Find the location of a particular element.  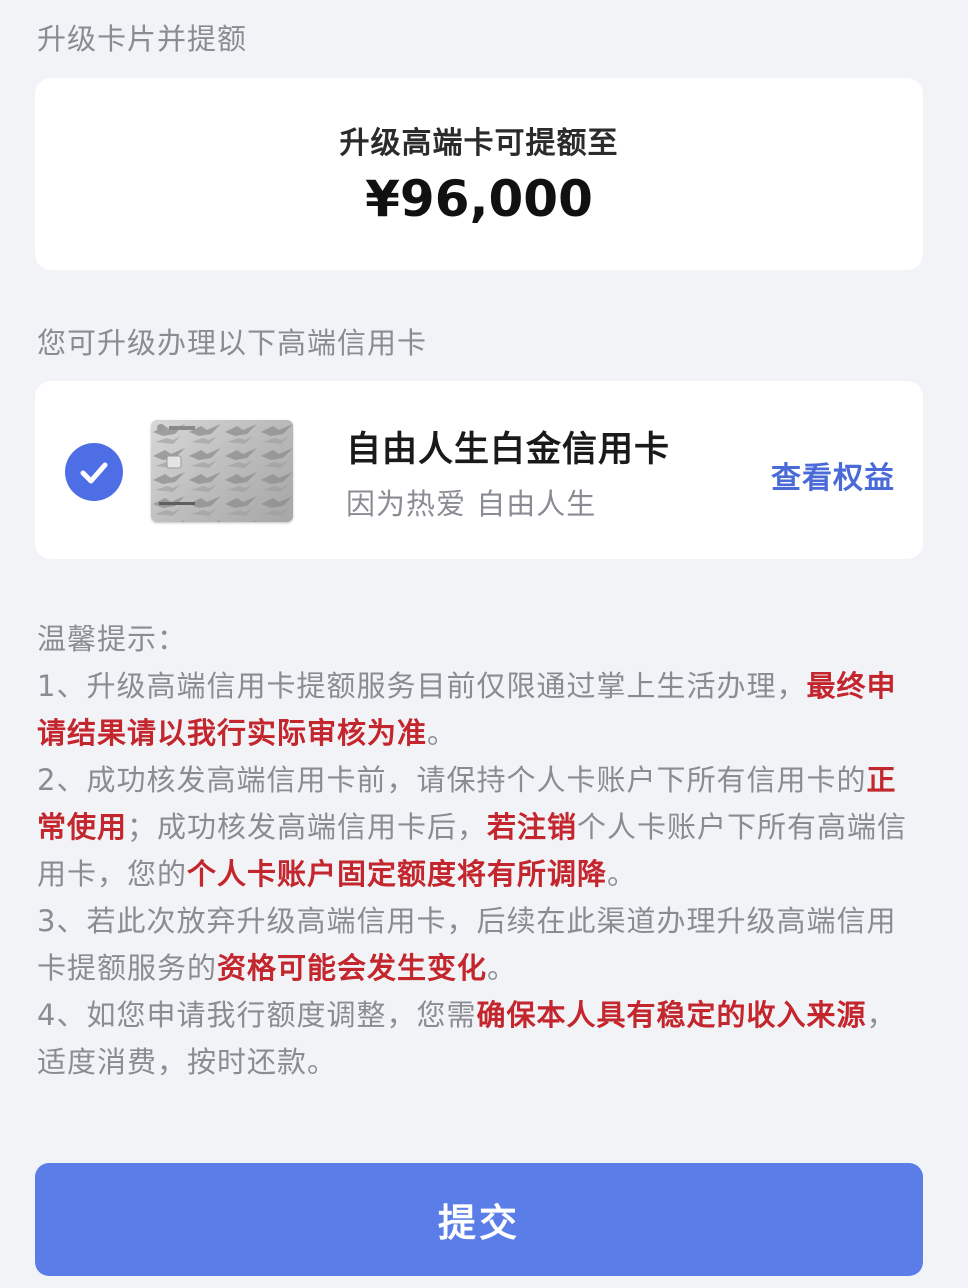

tip-highlight-text: 确保本人具有稳定的收入来源 is located at coordinates (671, 1015).